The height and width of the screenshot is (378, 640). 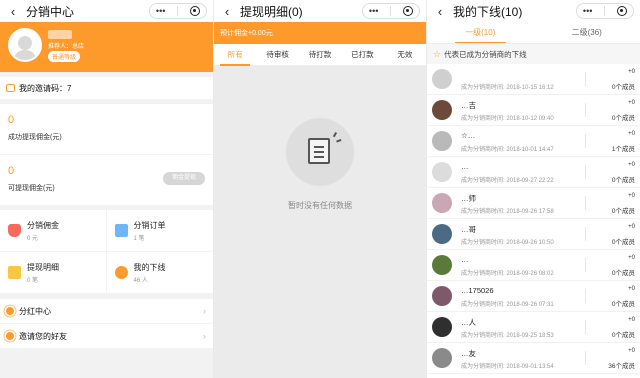 What do you see at coordinates (106, 11) in the screenshot?
I see `top-bar: ‹ 分销中心 •••` at bounding box center [106, 11].